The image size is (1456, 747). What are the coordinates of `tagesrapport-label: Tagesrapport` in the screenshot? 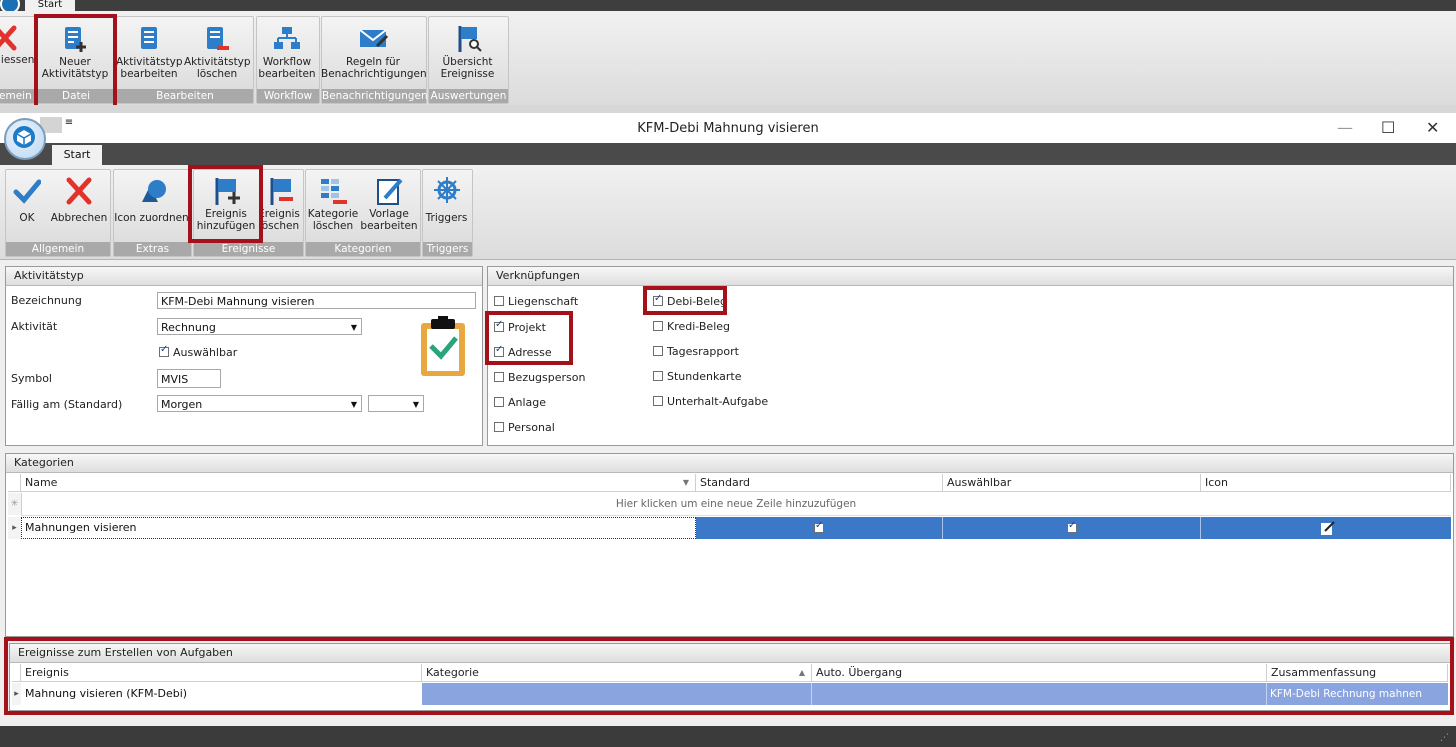 It's located at (703, 351).